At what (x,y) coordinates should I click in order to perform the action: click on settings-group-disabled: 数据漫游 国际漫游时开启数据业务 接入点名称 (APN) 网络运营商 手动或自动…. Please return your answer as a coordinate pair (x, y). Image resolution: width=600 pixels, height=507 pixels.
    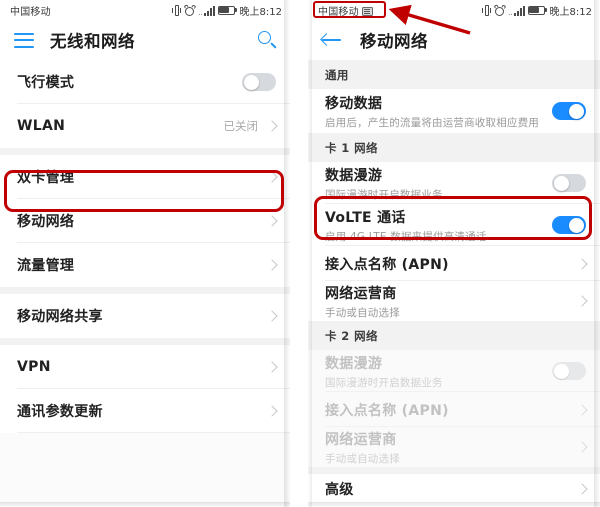
    Looking at the image, I should click on (454, 408).